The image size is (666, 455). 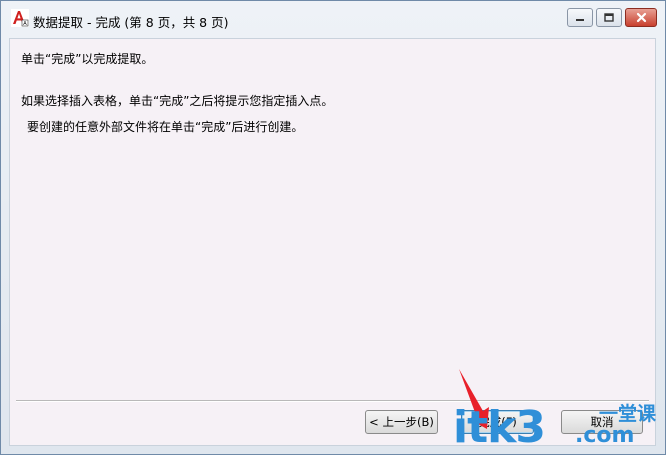 What do you see at coordinates (332, 401) in the screenshot?
I see `button-separator` at bounding box center [332, 401].